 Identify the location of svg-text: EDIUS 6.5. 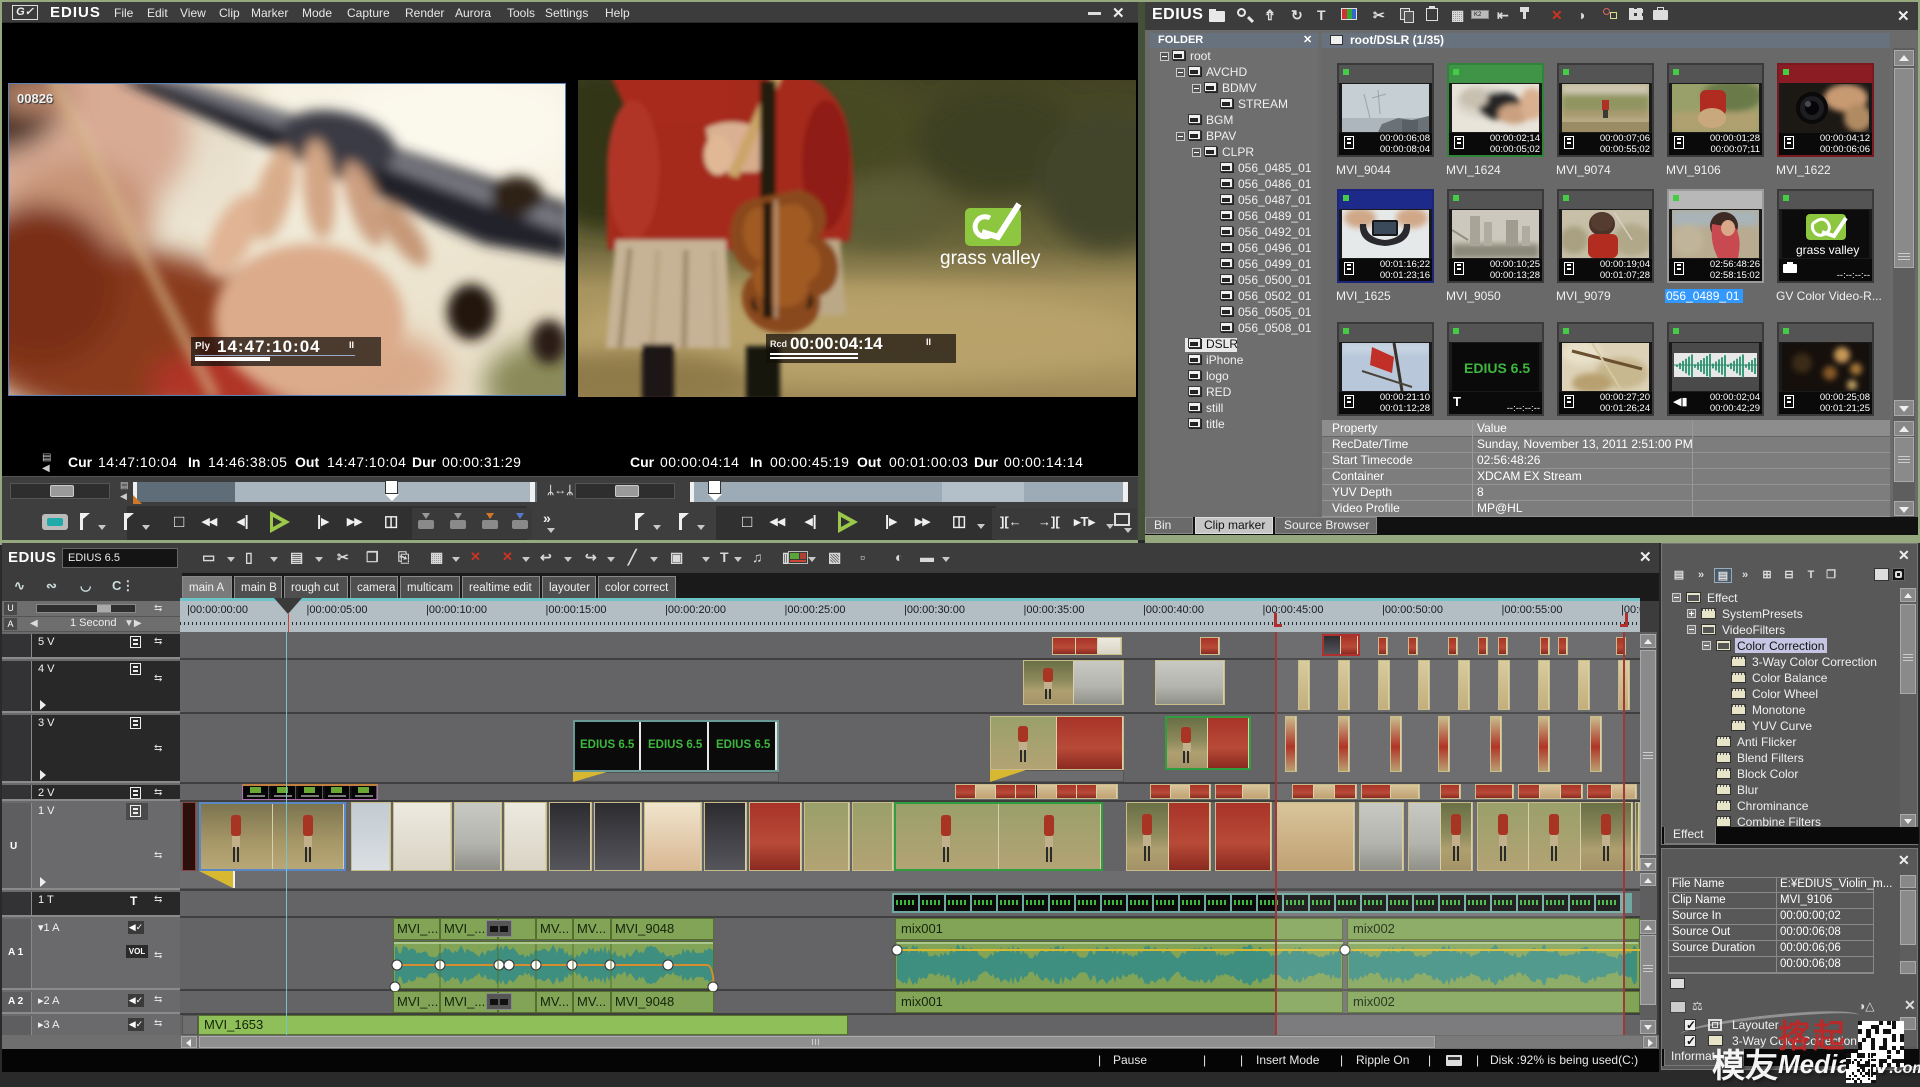
(1497, 368).